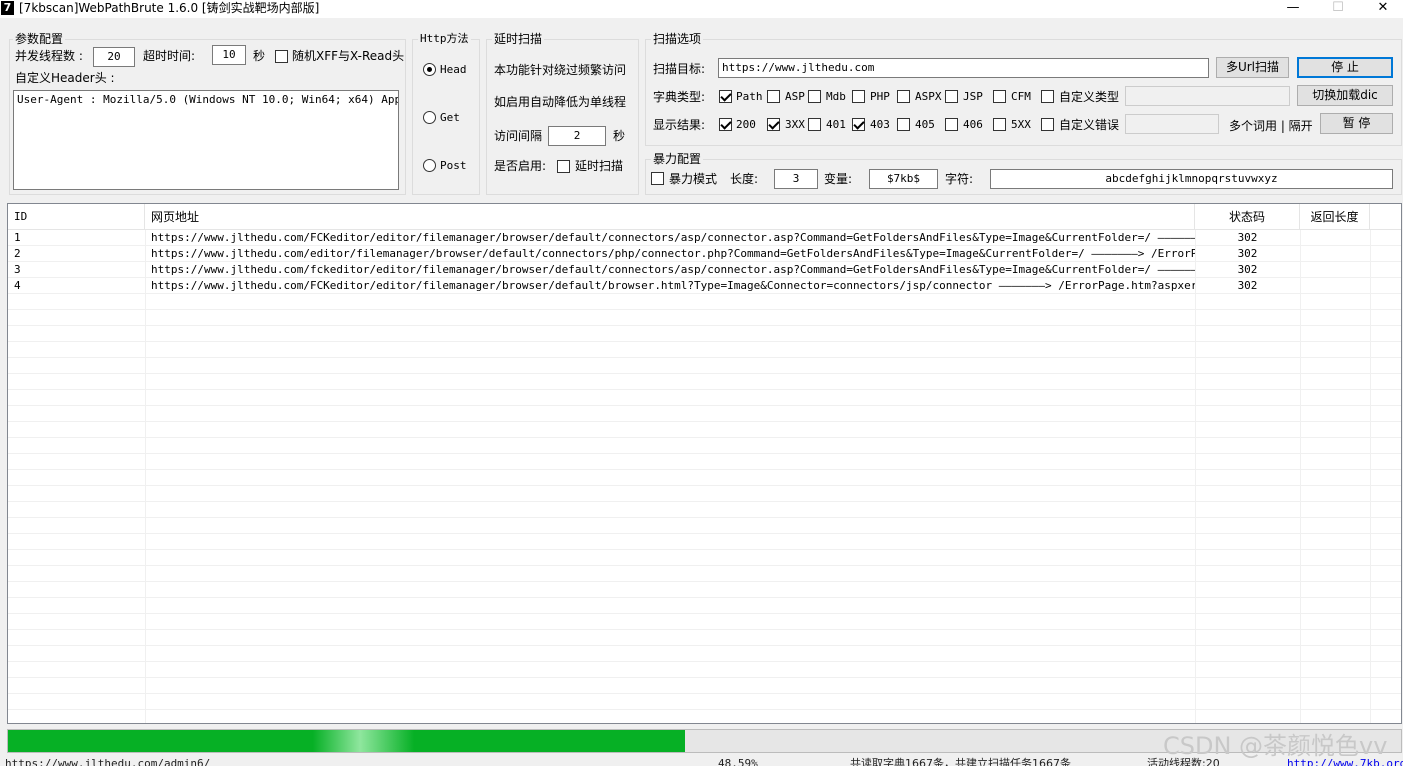 The image size is (1403, 766). I want to click on delay-group-label: 延时扫描, so click(518, 39).